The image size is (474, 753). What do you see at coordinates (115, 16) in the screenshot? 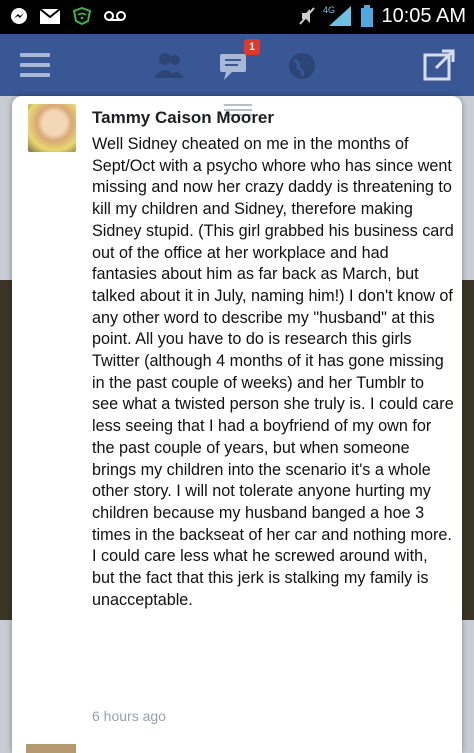
I see `voicemail-icon` at bounding box center [115, 16].